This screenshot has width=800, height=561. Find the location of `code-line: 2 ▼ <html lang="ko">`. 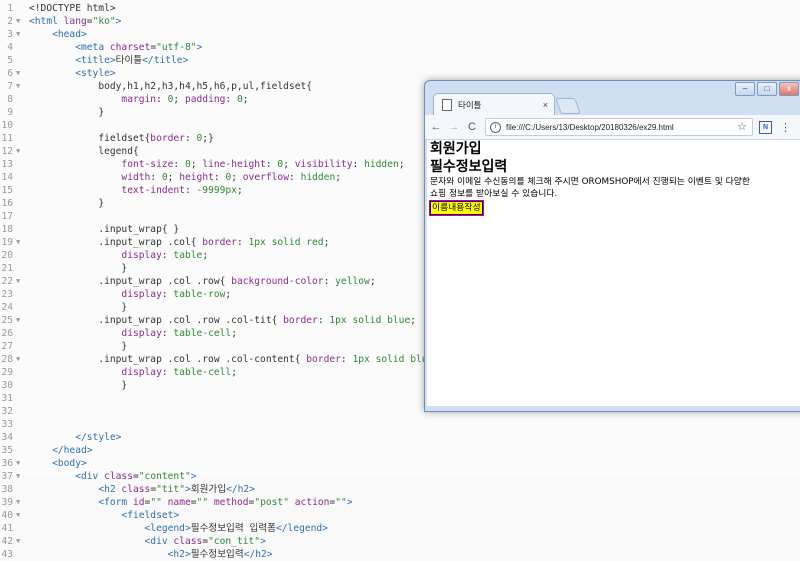

code-line: 2 ▼ <html lang="ko"> is located at coordinates (400, 21).